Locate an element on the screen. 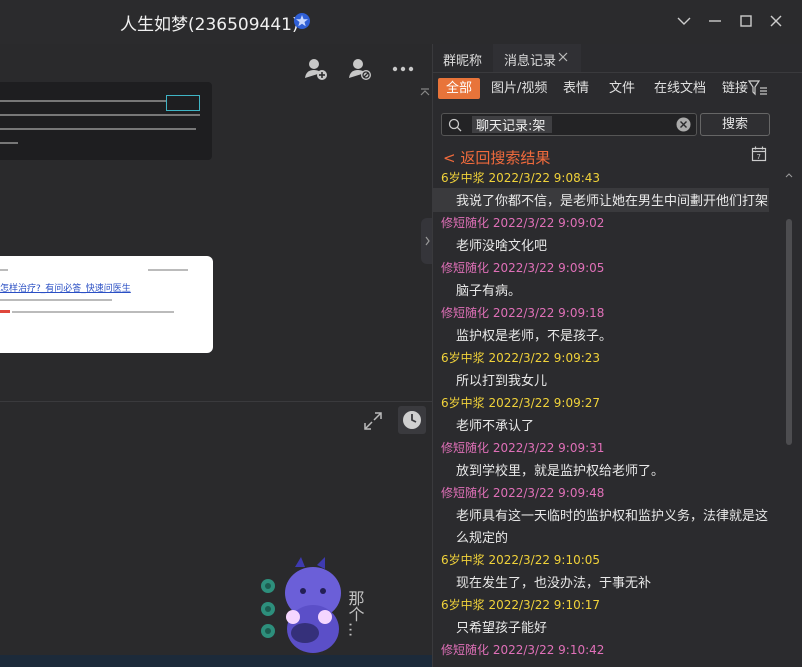 The width and height of the screenshot is (802, 667). svg-text: 7 is located at coordinates (759, 157).